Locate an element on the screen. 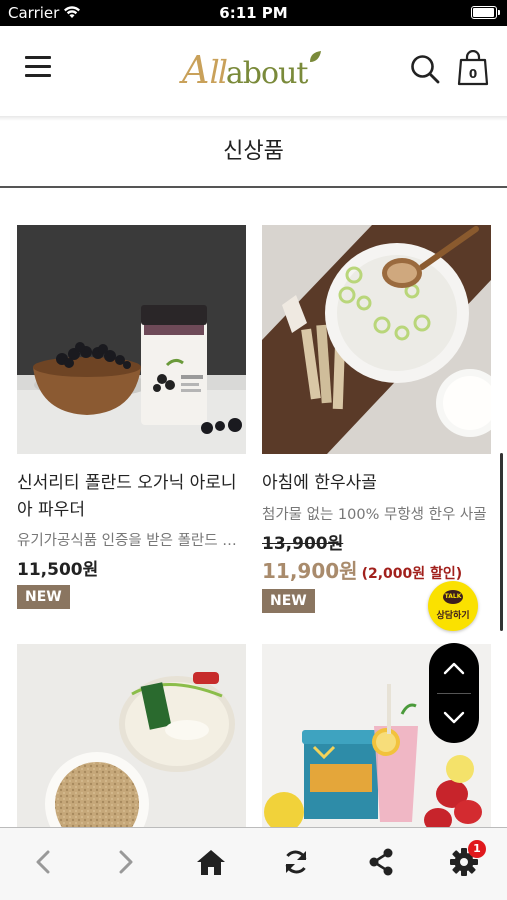  back-button is located at coordinates (43, 862).